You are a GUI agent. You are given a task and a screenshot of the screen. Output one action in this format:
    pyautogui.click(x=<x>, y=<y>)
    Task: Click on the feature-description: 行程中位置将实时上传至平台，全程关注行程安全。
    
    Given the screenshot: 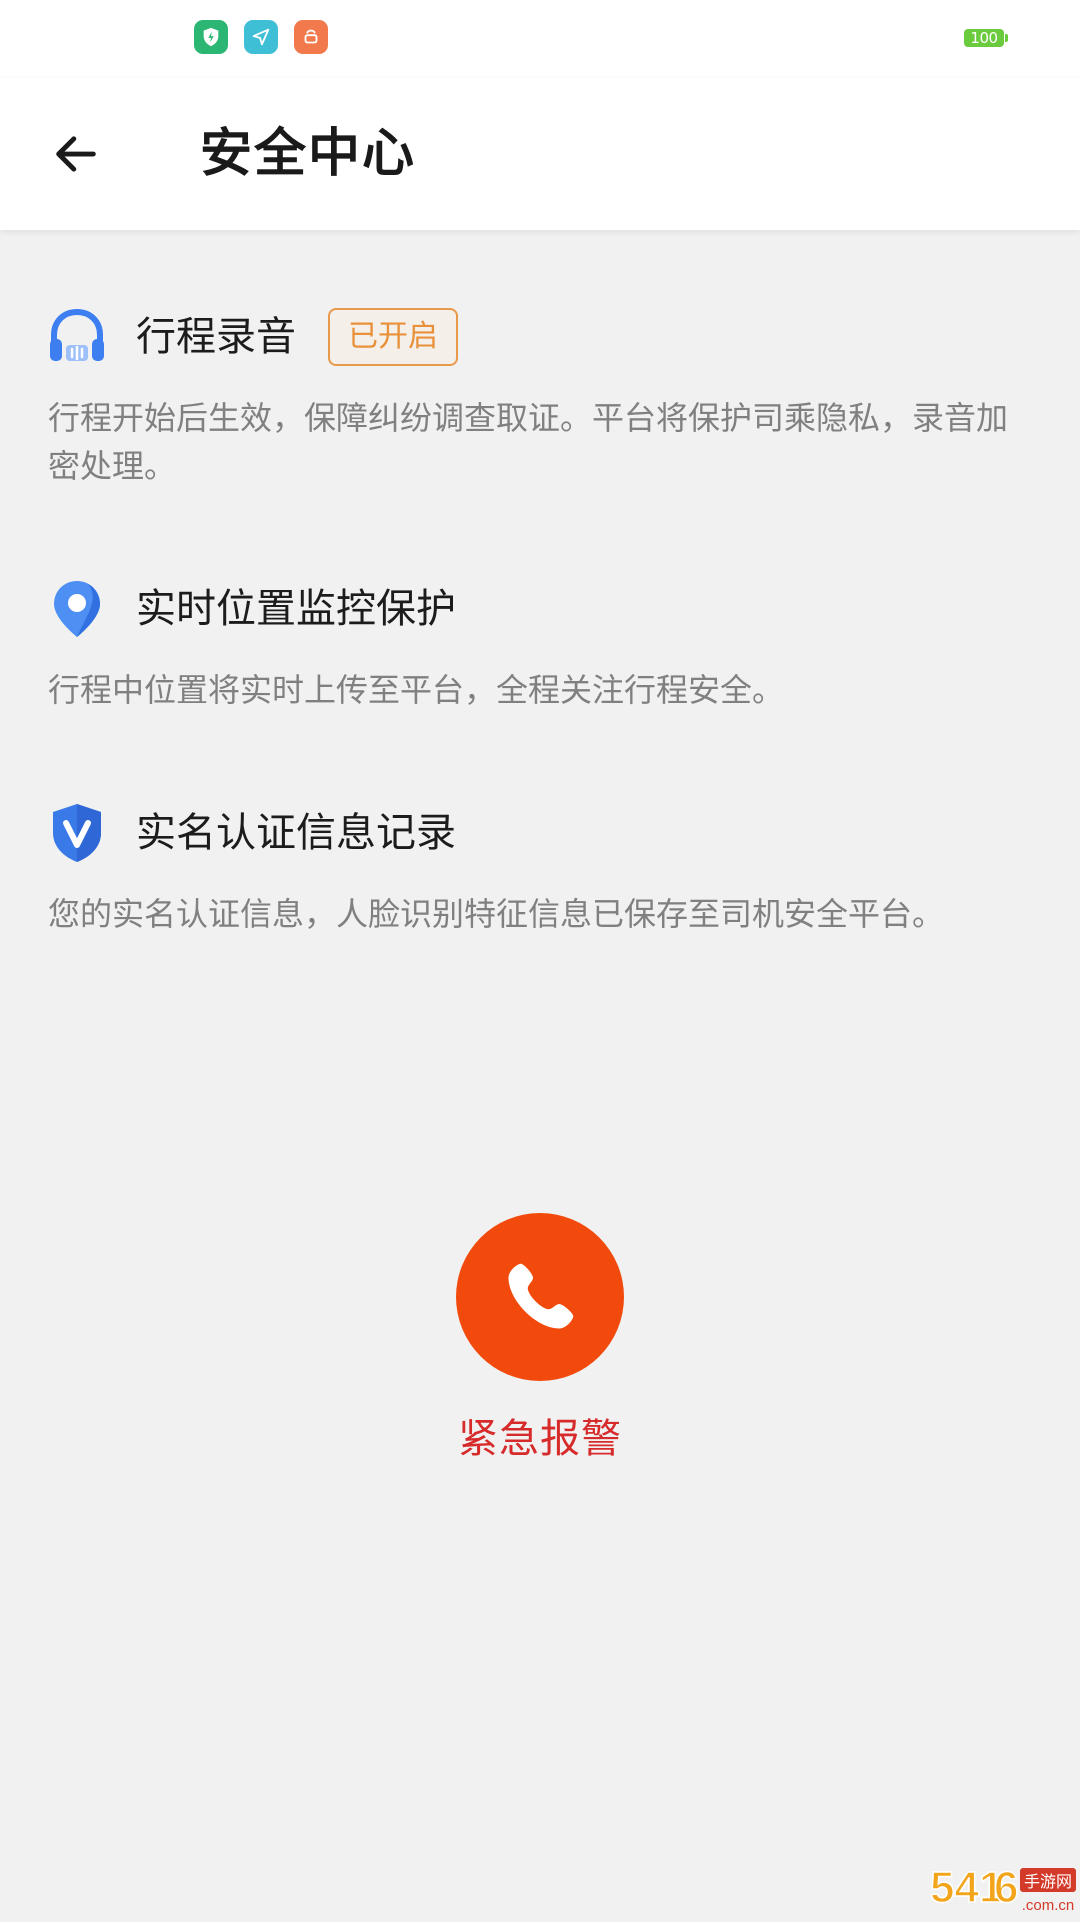 What is the action you would take?
    pyautogui.click(x=416, y=690)
    